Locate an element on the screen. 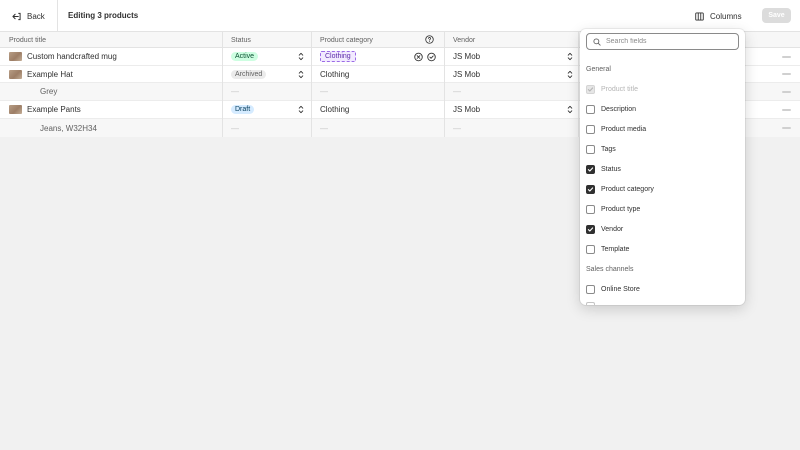 This screenshot has width=800, height=450. product-title-text: Example Pants is located at coordinates (54, 109).